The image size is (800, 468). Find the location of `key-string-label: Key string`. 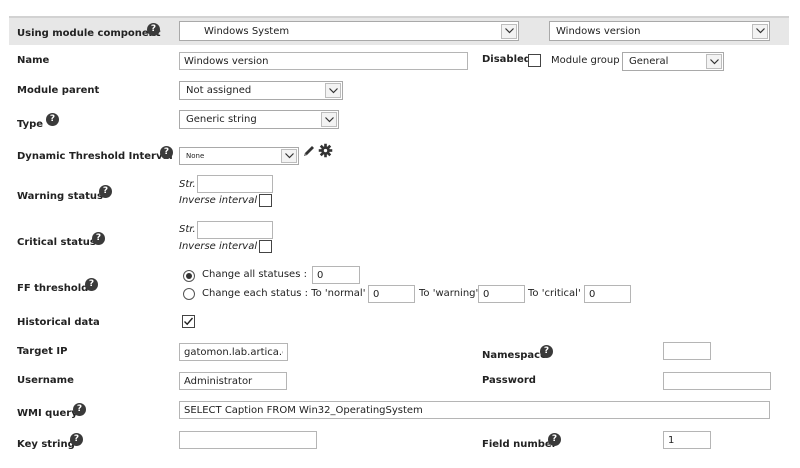

key-string-label: Key string is located at coordinates (46, 444).